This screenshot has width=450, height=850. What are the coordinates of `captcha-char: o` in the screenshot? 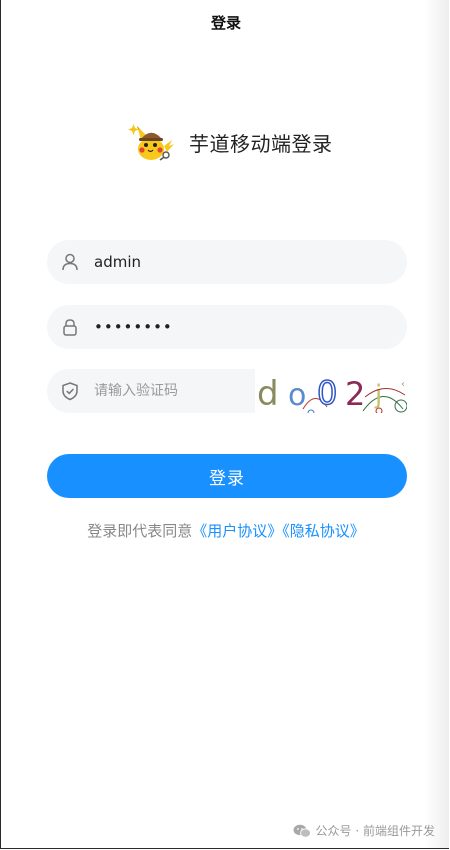 It's located at (297, 395).